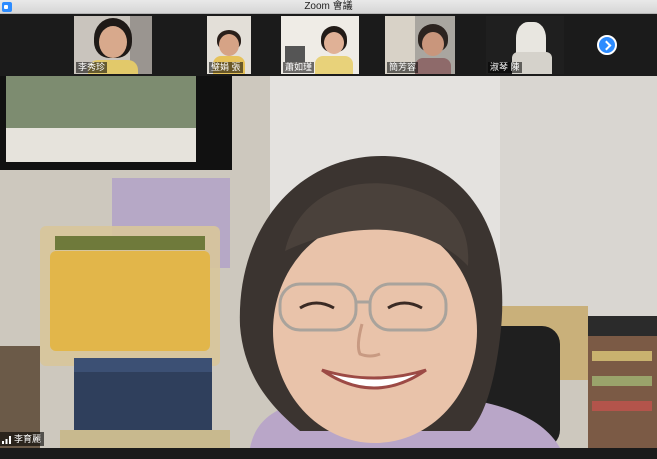  I want to click on window-title: Zoom 會議, so click(328, 6).